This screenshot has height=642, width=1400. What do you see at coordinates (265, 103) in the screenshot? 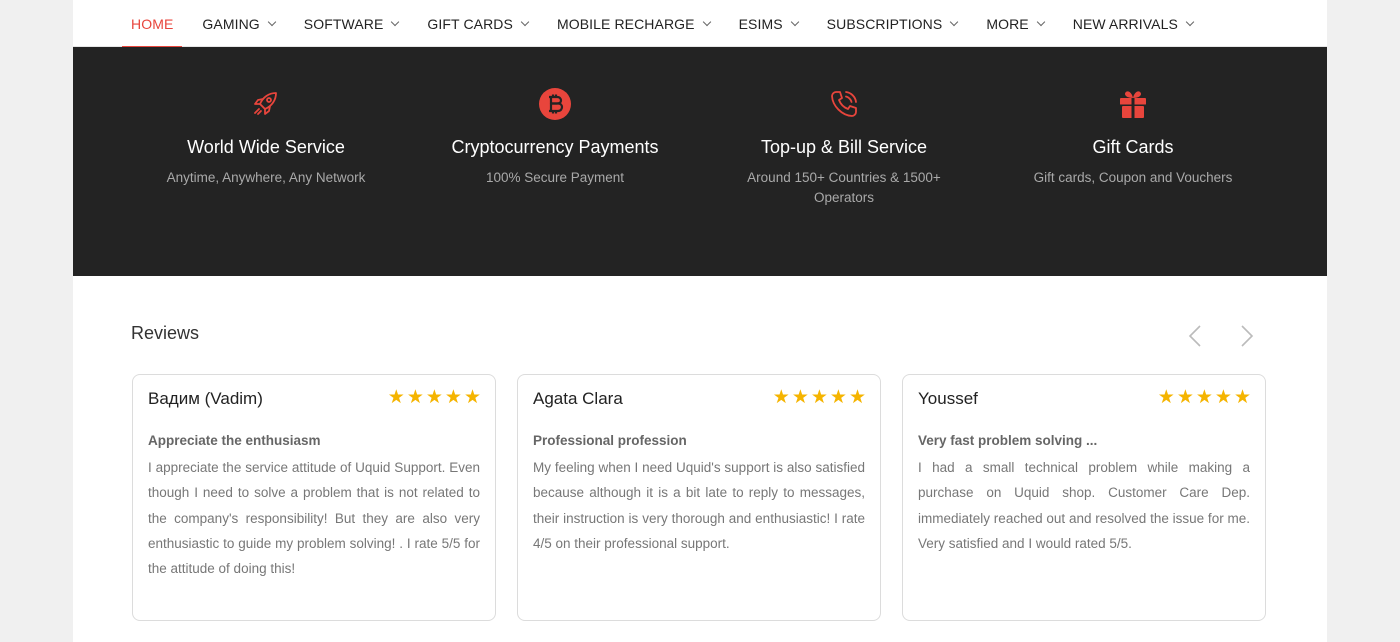
I see `rocket-icon` at bounding box center [265, 103].